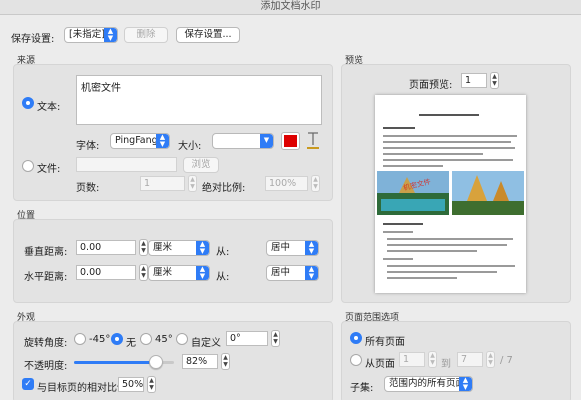 The height and width of the screenshot is (400, 581). Describe the element at coordinates (470, 359) in the screenshot. I see `to-page-field: 7` at that location.